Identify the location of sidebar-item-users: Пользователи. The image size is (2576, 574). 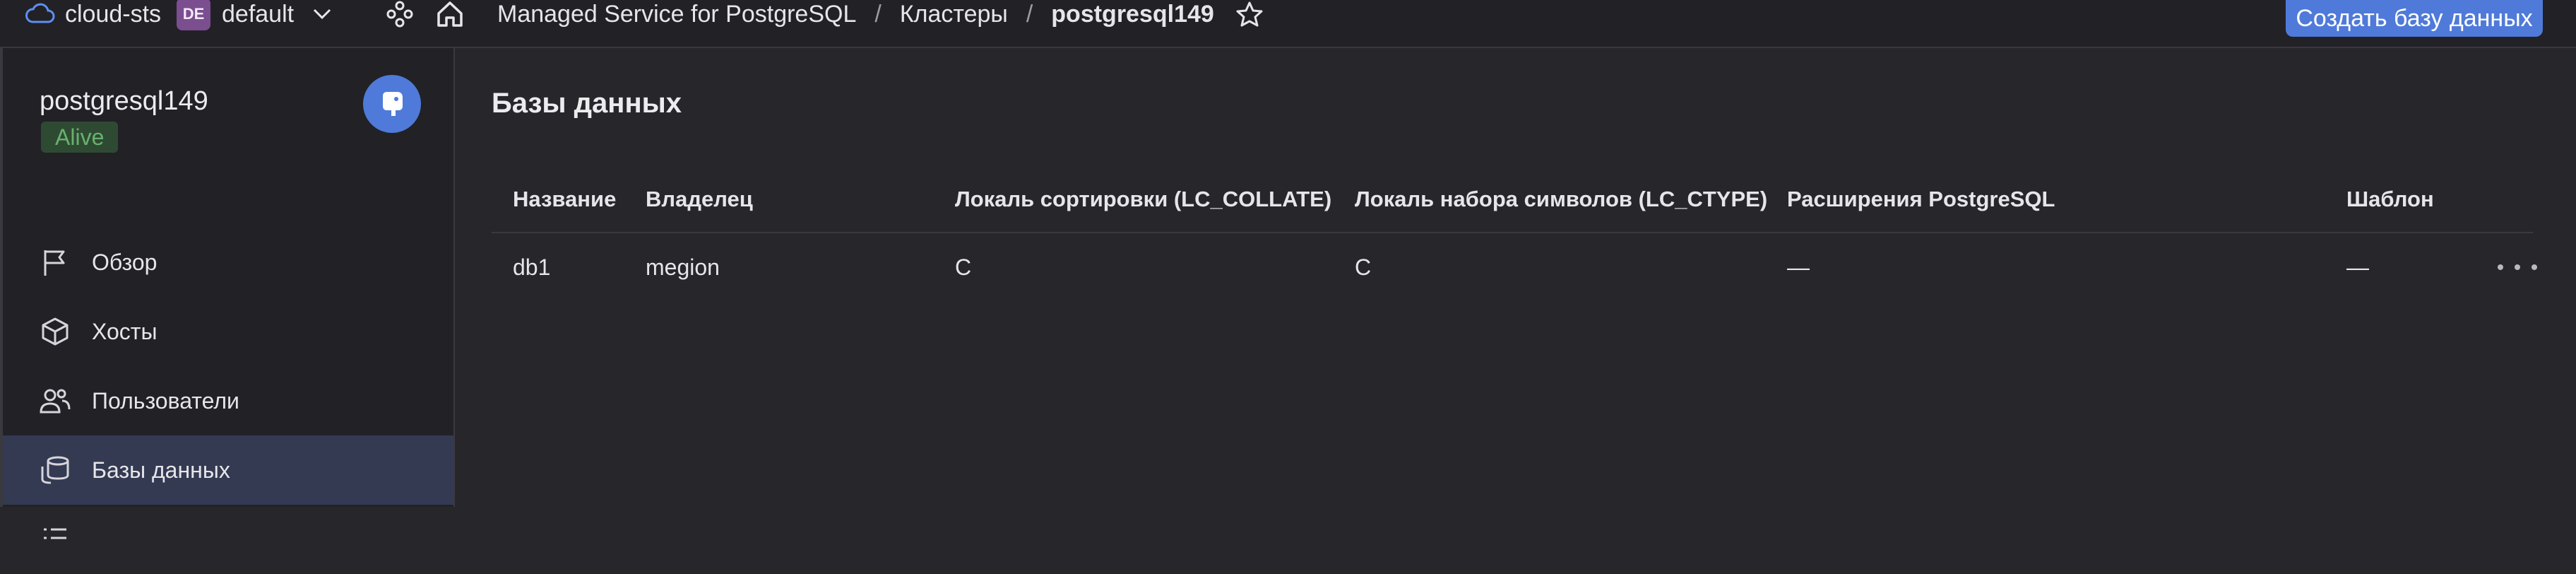
(228, 400).